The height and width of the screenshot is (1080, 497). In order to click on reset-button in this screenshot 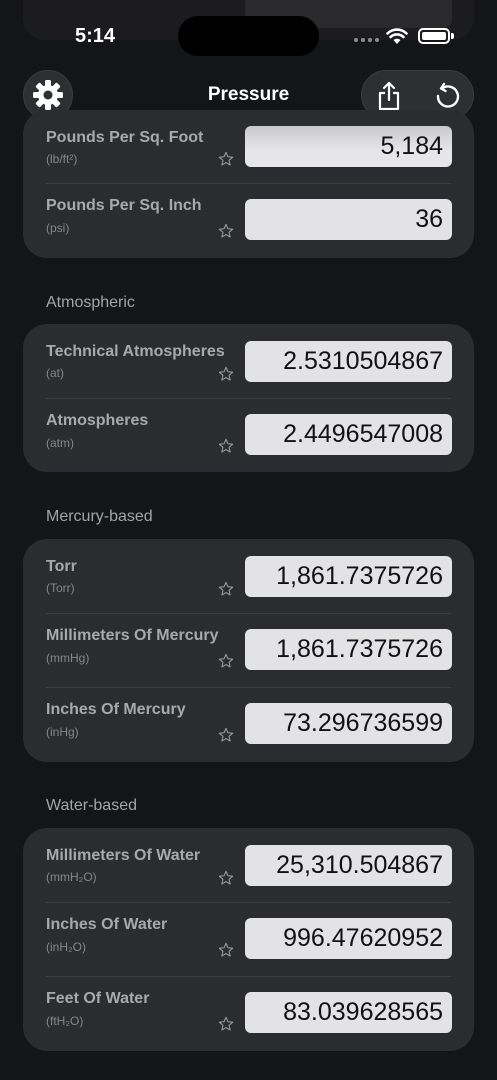, I will do `click(447, 96)`.